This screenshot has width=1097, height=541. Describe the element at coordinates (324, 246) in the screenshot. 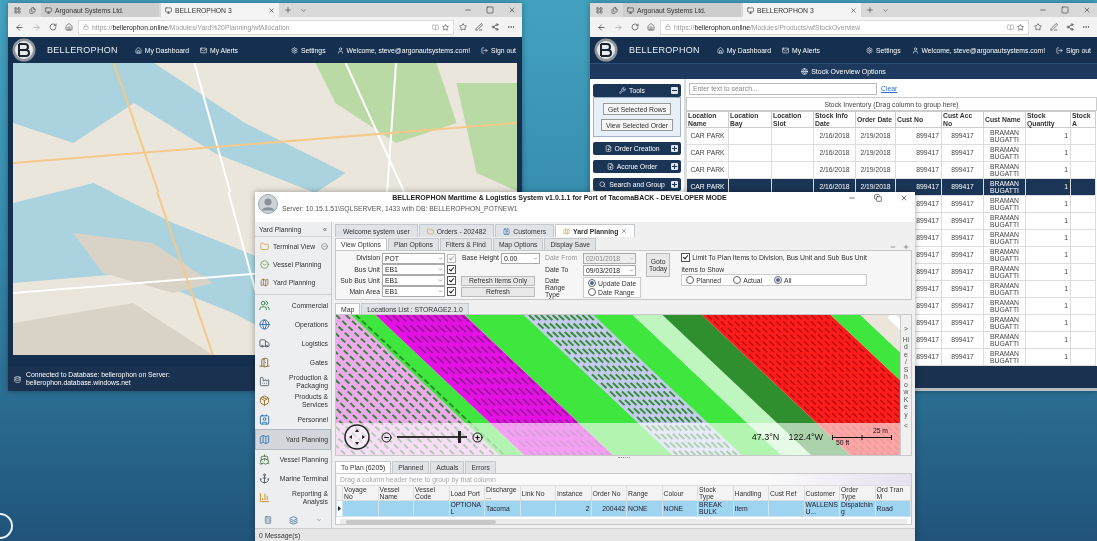

I see `expand-icon` at that location.